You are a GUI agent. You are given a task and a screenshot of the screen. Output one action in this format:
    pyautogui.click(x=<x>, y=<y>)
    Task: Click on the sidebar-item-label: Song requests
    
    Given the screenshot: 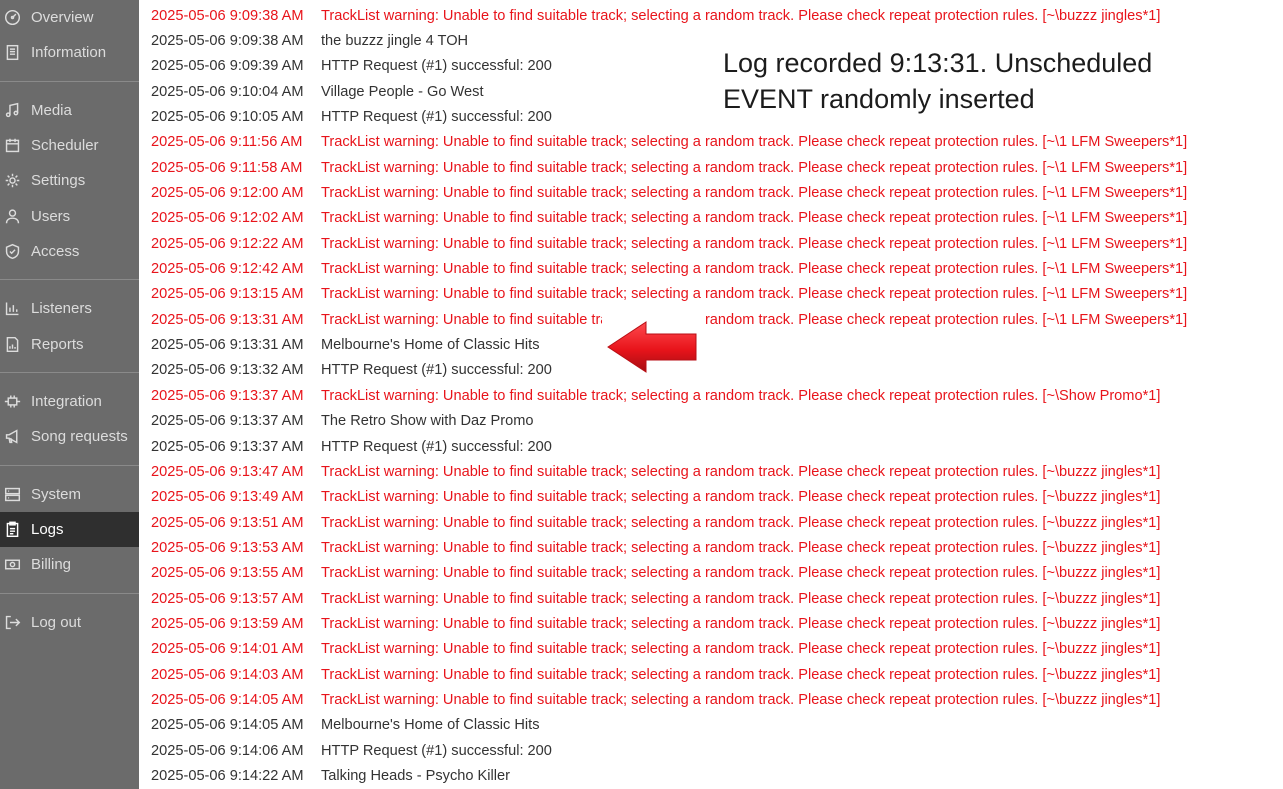 What is the action you would take?
    pyautogui.click(x=79, y=436)
    